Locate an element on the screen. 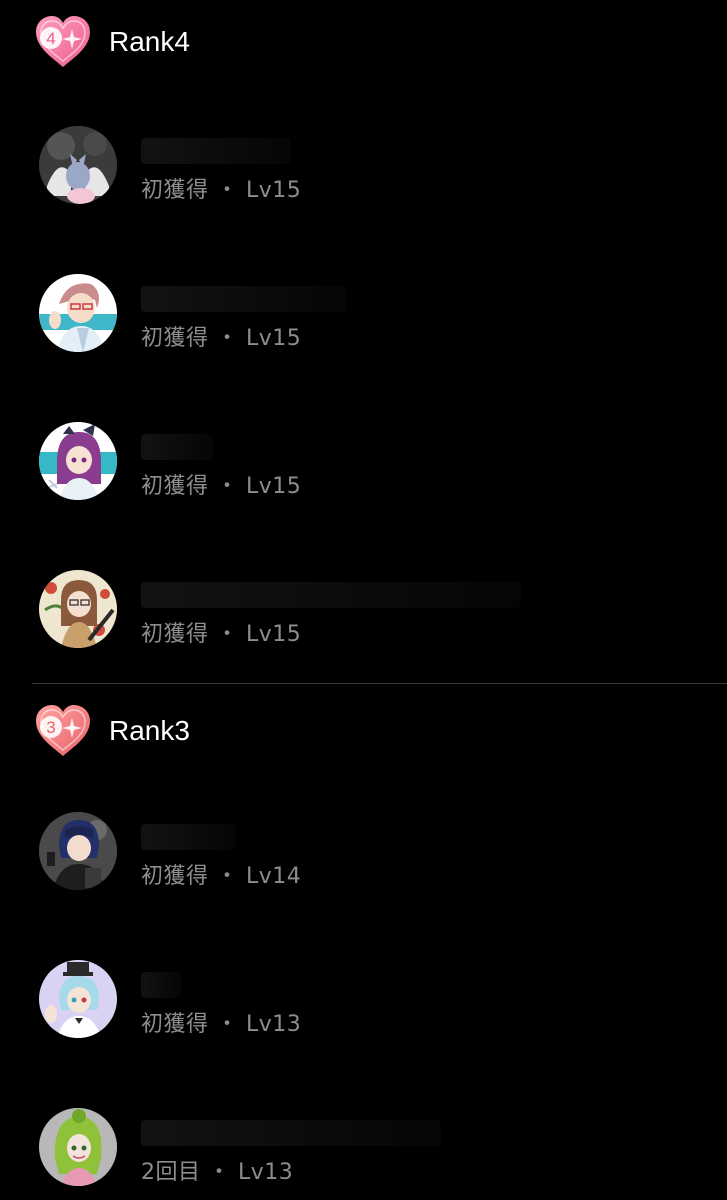  heart-rank-badge-icon: 4 is located at coordinates (63, 41).